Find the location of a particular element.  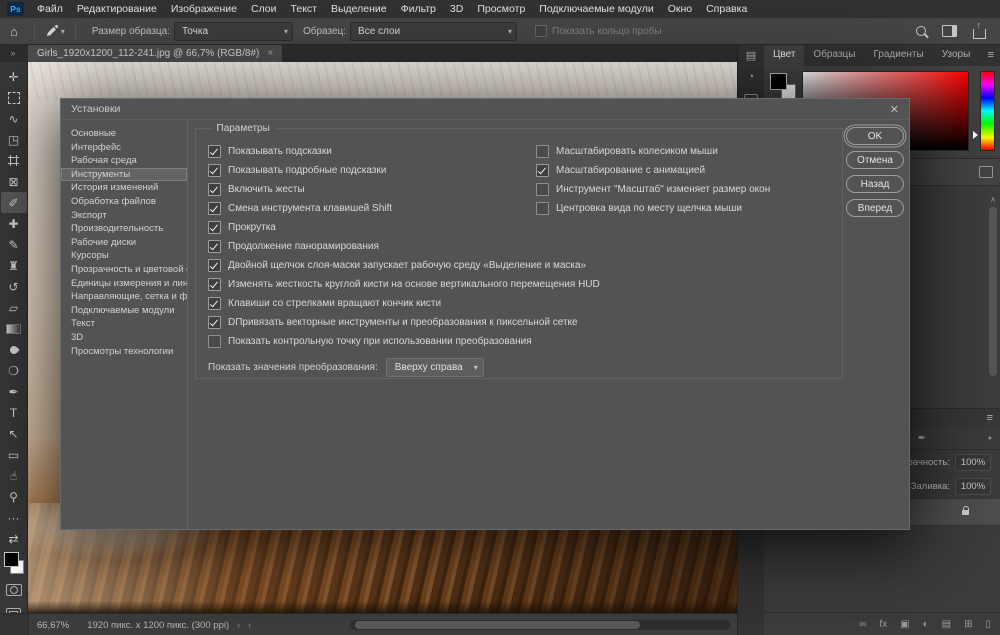

menu-plugins: Подключаемые модули is located at coordinates (596, 9).